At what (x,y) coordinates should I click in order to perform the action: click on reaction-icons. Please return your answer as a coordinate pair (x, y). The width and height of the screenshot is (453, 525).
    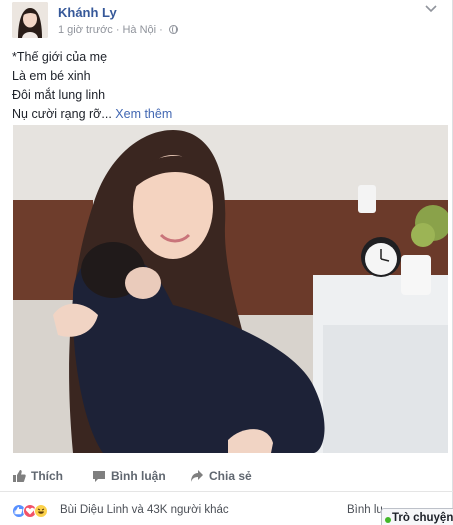
    Looking at the image, I should click on (34, 511).